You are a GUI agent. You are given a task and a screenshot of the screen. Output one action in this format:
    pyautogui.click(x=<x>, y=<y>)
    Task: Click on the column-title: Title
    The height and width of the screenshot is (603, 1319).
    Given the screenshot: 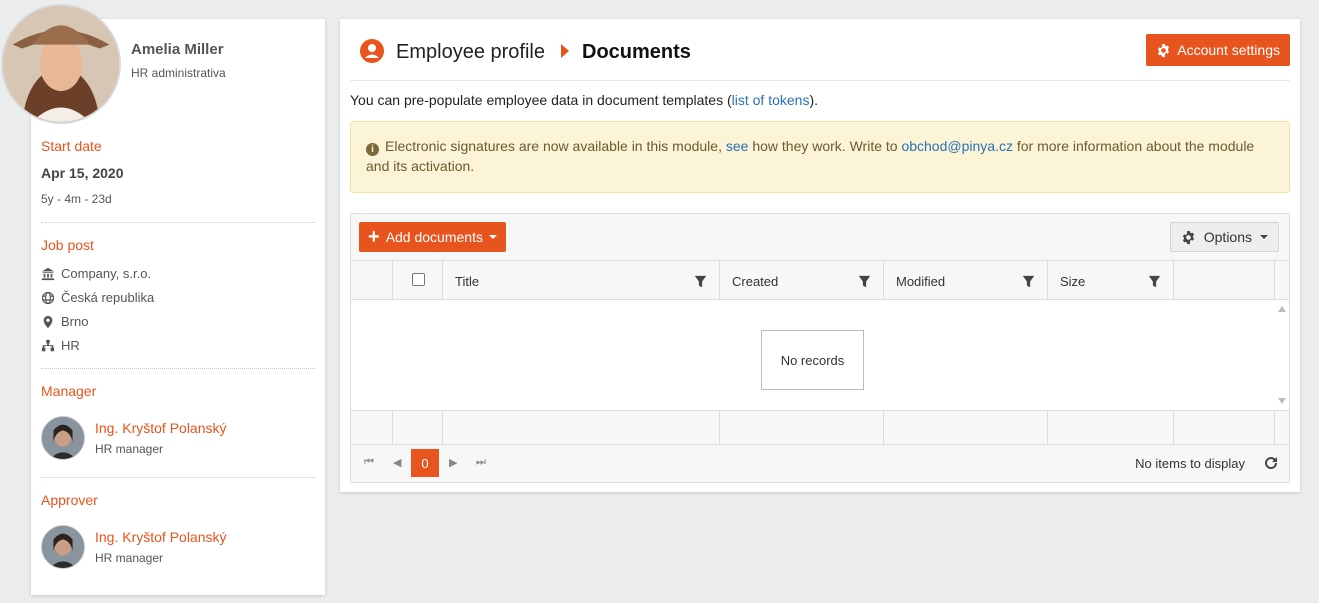 What is the action you would take?
    pyautogui.click(x=581, y=280)
    